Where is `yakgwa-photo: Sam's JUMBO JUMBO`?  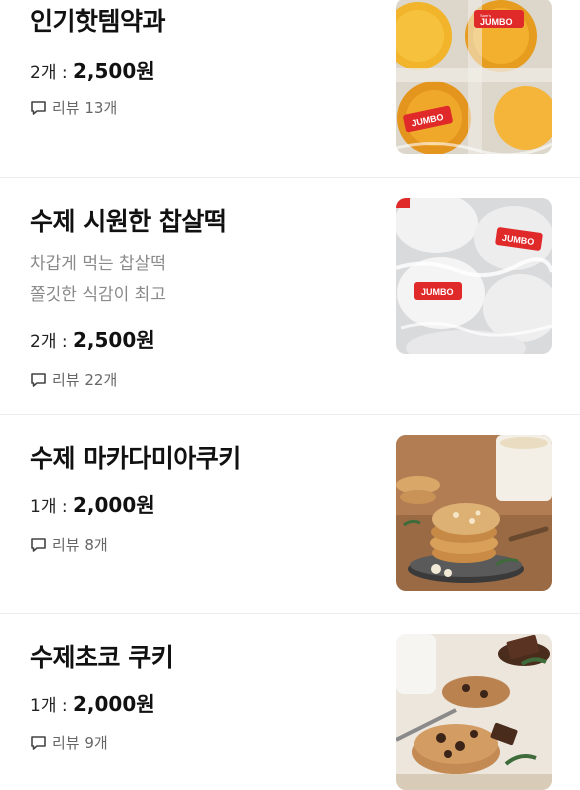 yakgwa-photo: Sam's JUMBO JUMBO is located at coordinates (474, 77).